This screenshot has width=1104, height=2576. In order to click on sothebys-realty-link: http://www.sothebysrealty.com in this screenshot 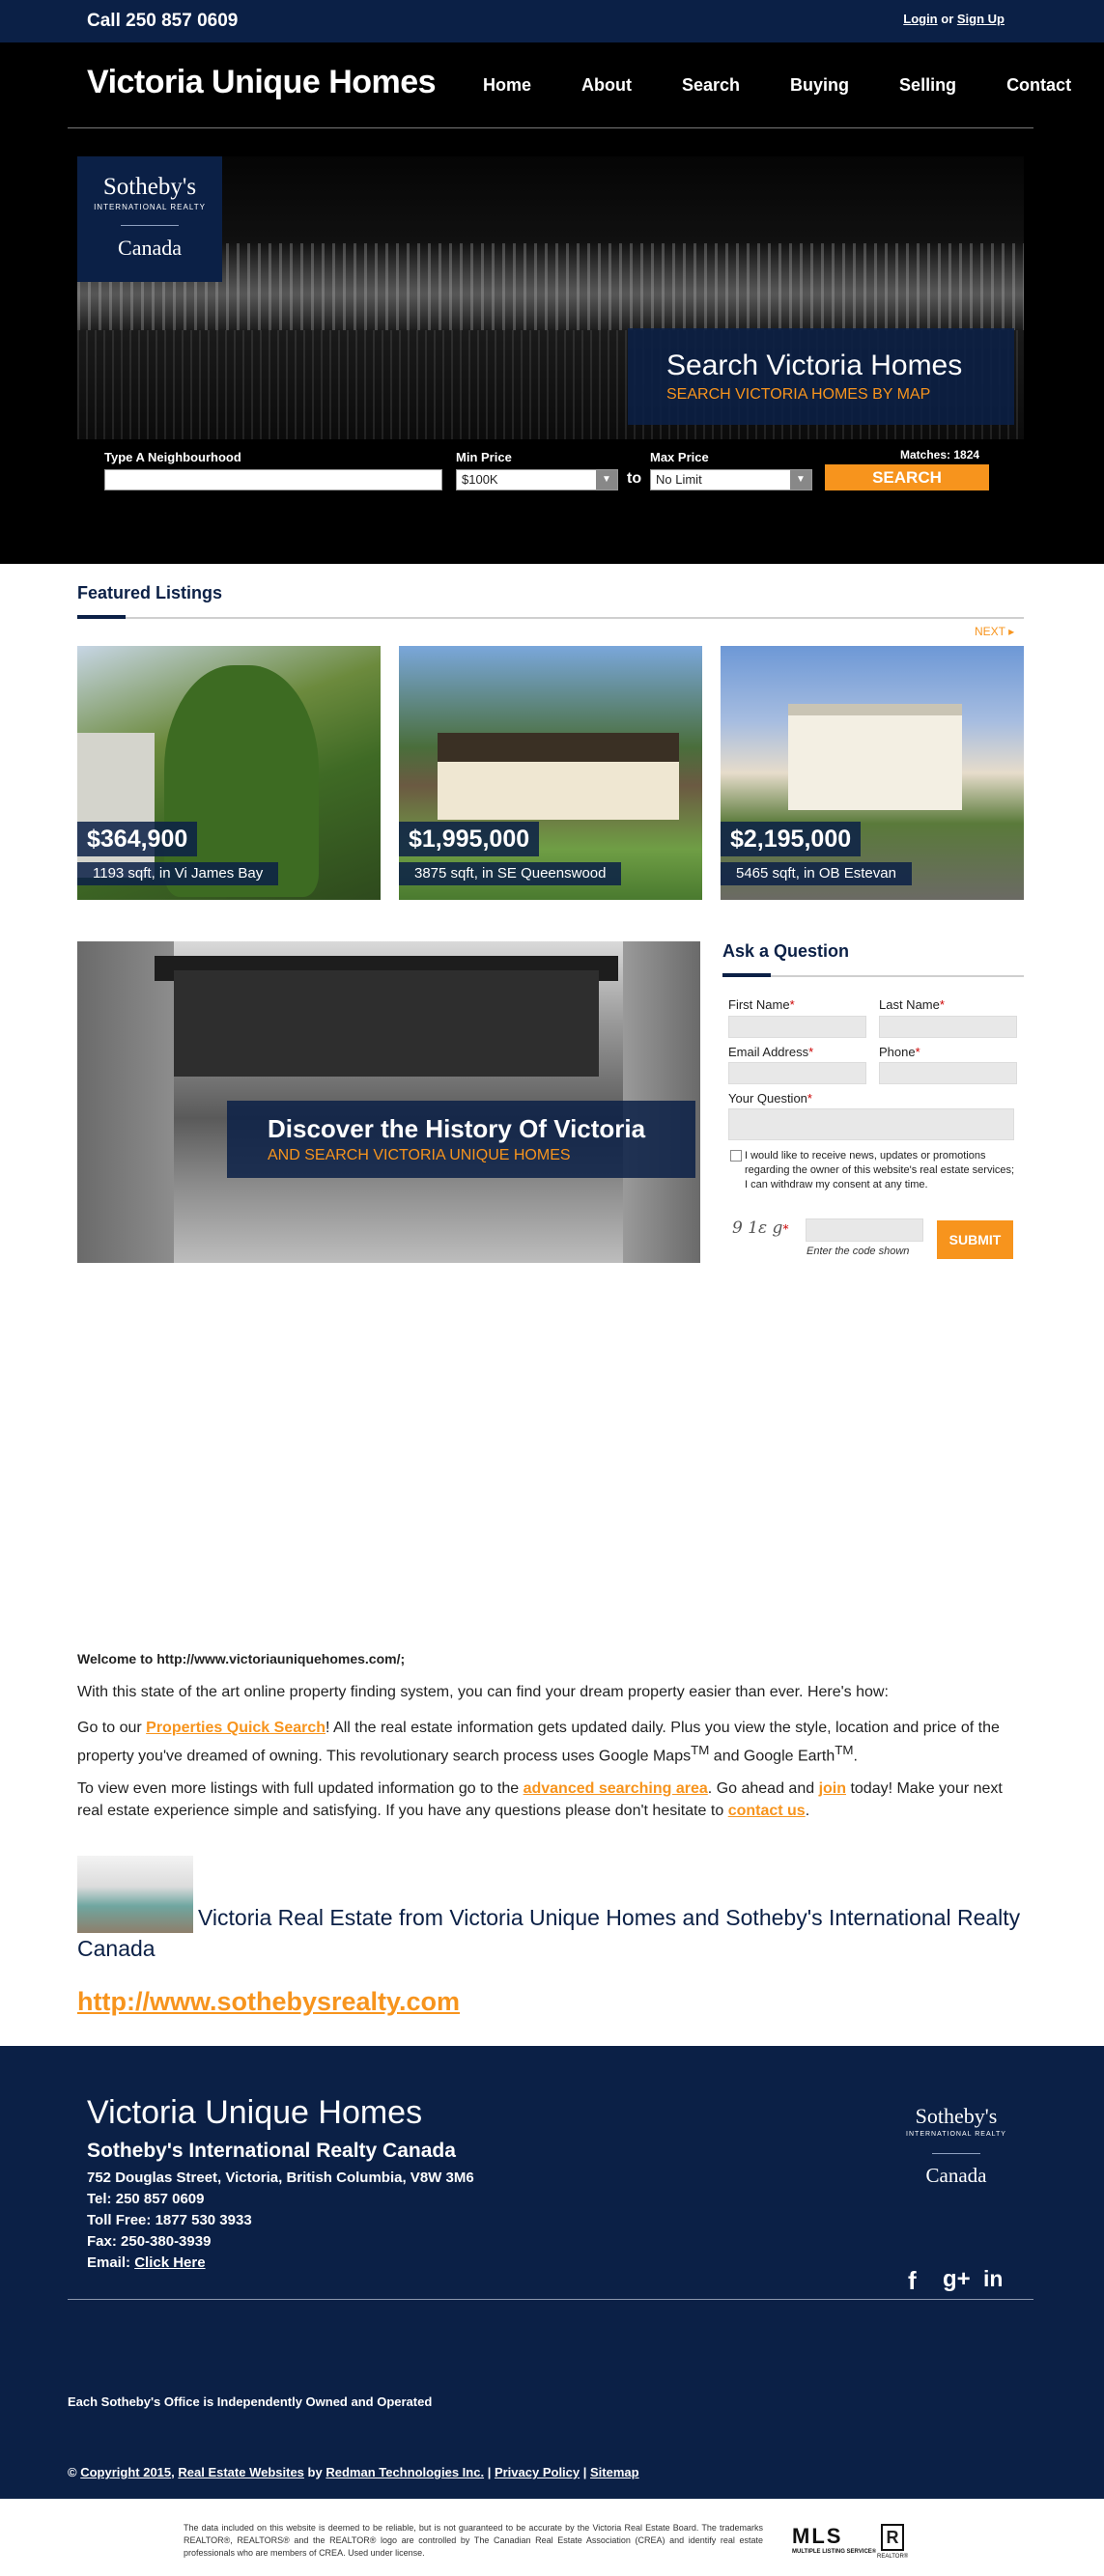, I will do `click(268, 2002)`.